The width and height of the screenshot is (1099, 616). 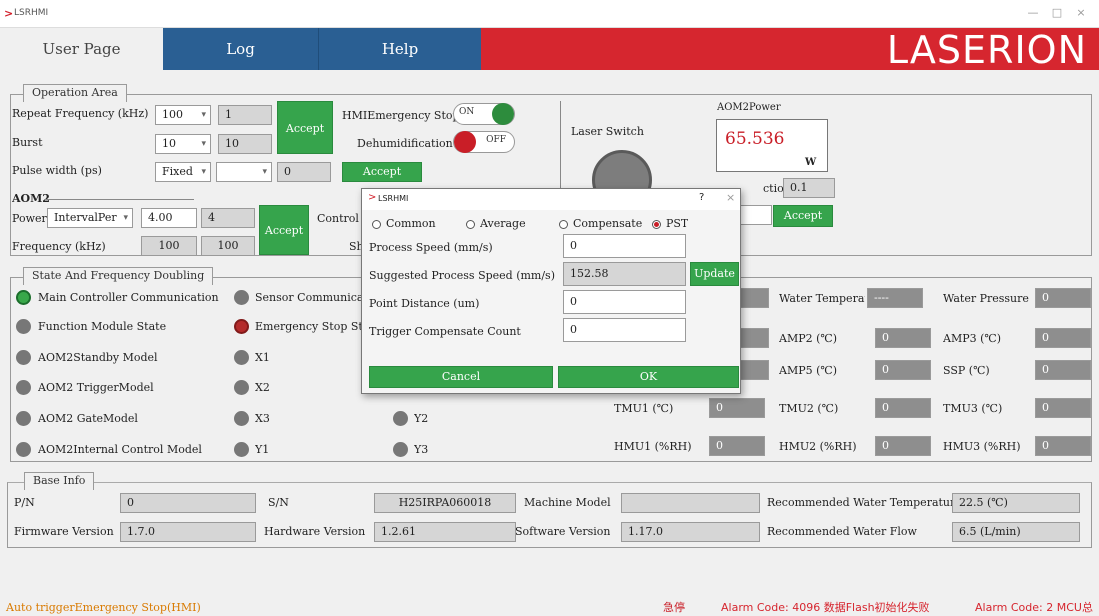 What do you see at coordinates (674, 607) in the screenshot?
I see `emergency-stop-status: 急停` at bounding box center [674, 607].